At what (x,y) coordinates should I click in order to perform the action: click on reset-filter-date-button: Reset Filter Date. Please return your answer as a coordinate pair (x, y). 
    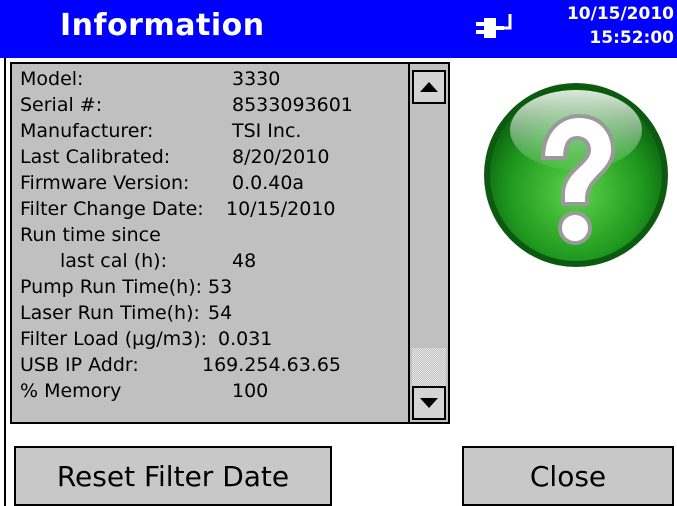
    Looking at the image, I should click on (173, 476).